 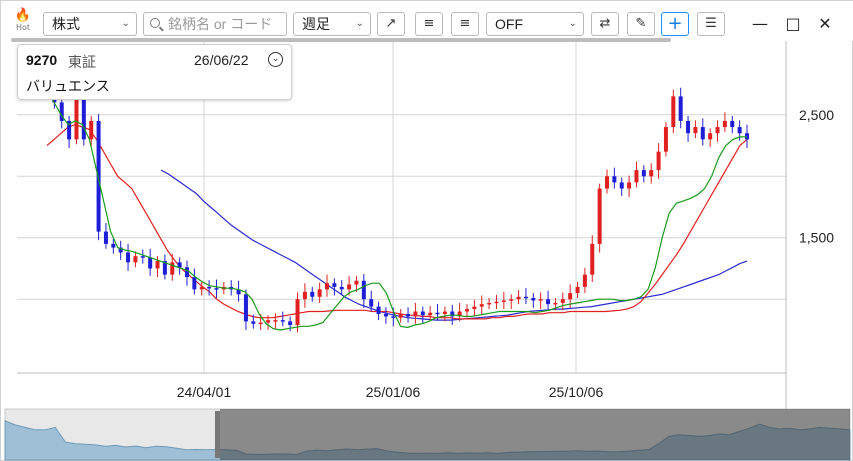 What do you see at coordinates (90, 24) in the screenshot?
I see `market-select: 株式 ⌄` at bounding box center [90, 24].